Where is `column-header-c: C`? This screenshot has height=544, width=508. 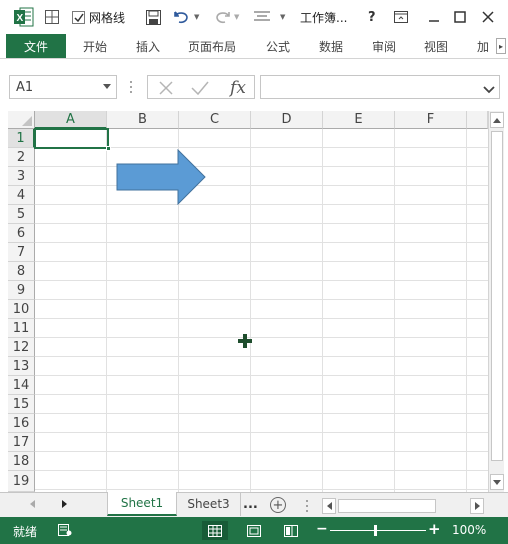 column-header-c: C is located at coordinates (215, 120).